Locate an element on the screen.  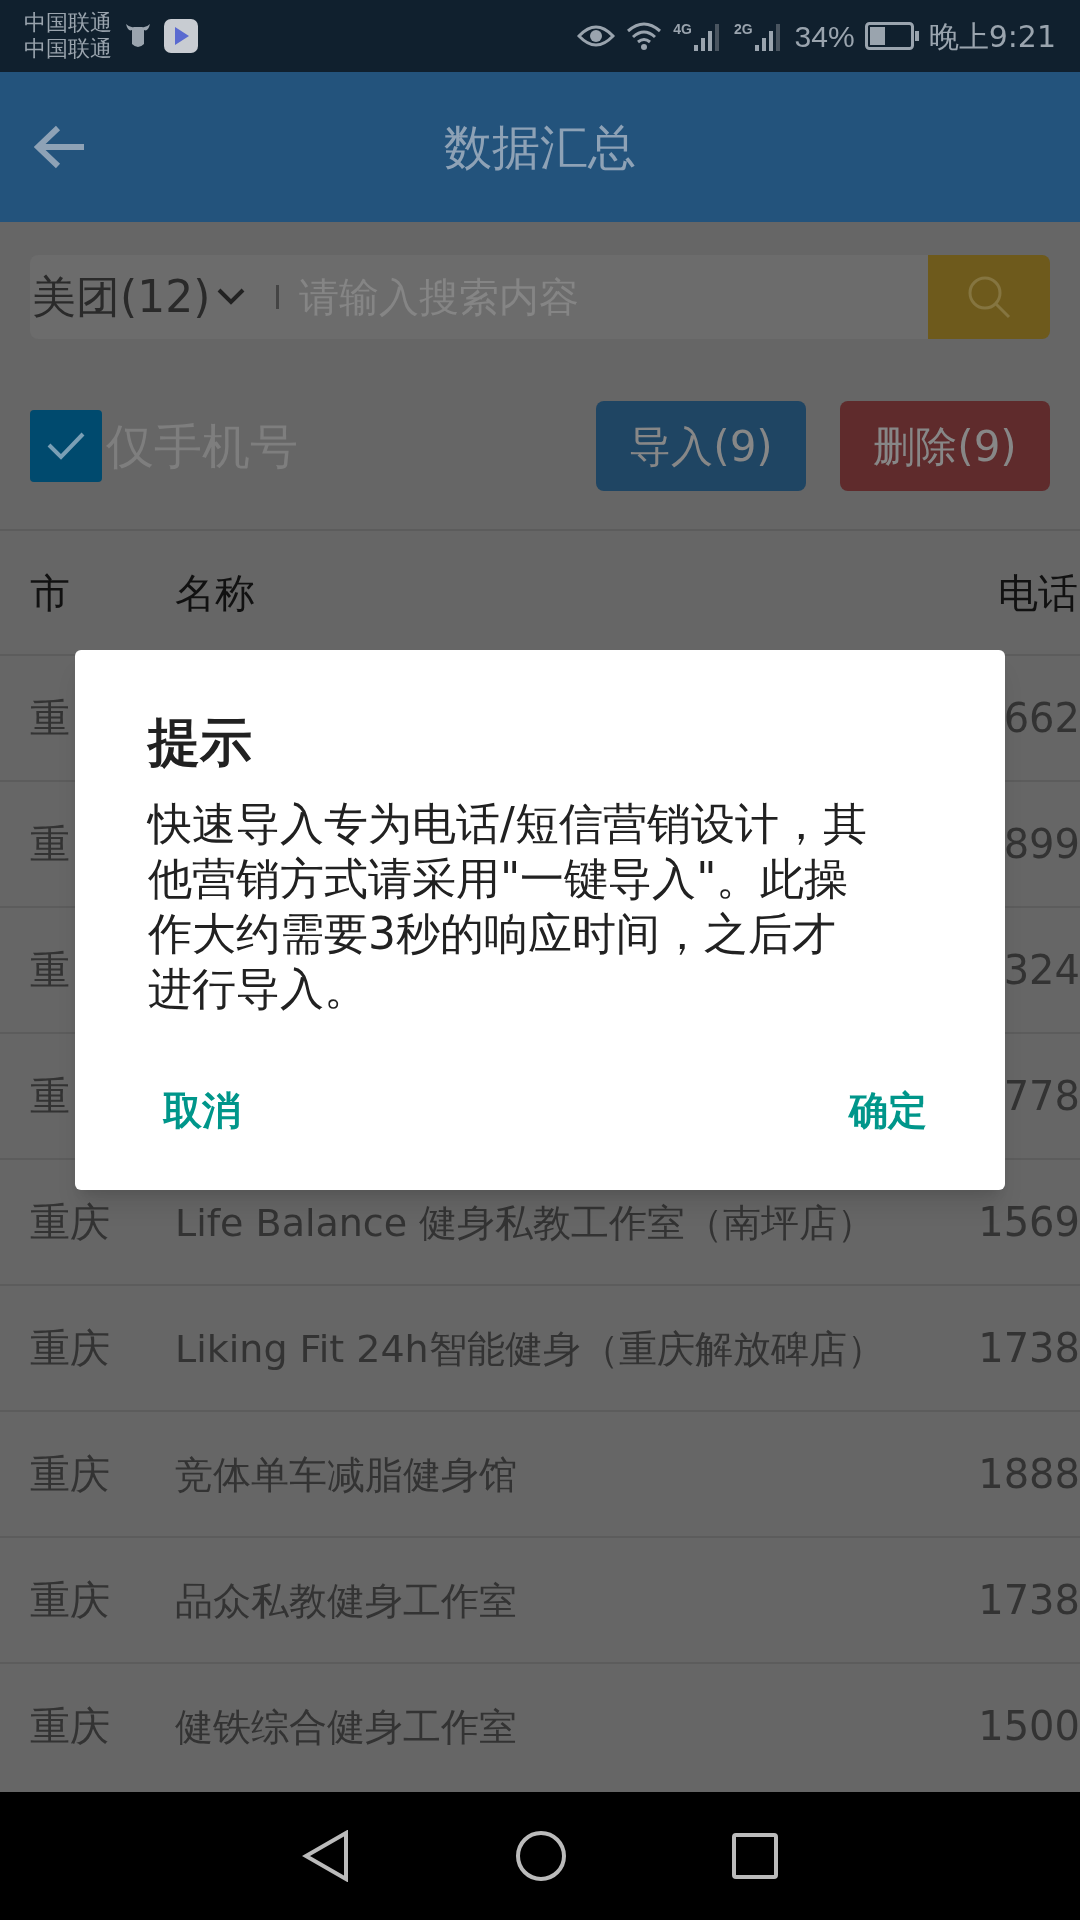
column-header: 名称 is located at coordinates (215, 593).